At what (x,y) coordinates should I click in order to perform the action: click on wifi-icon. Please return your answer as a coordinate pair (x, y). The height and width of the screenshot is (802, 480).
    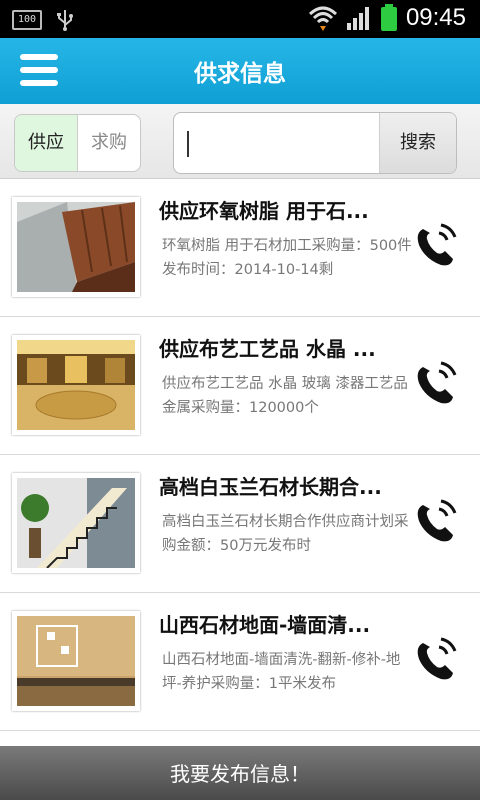
    Looking at the image, I should click on (322, 18).